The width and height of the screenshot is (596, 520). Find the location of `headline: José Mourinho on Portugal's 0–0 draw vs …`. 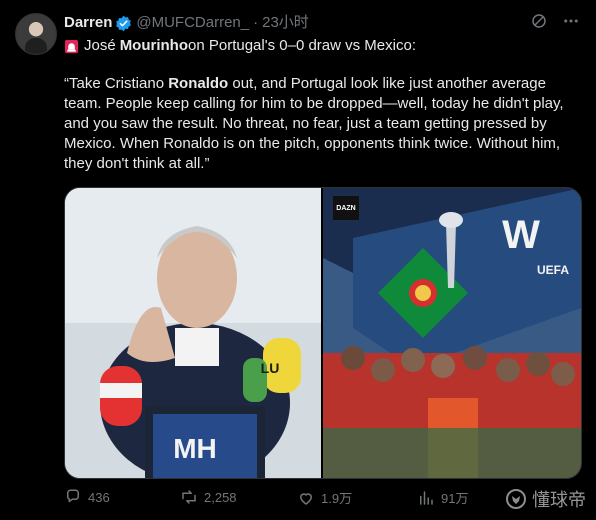

headline: José Mourinho on Portugal's 0–0 draw vs … is located at coordinates (322, 46).